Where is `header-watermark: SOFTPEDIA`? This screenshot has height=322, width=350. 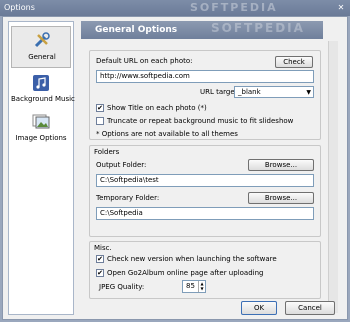 header-watermark: SOFTPEDIA is located at coordinates (258, 28).